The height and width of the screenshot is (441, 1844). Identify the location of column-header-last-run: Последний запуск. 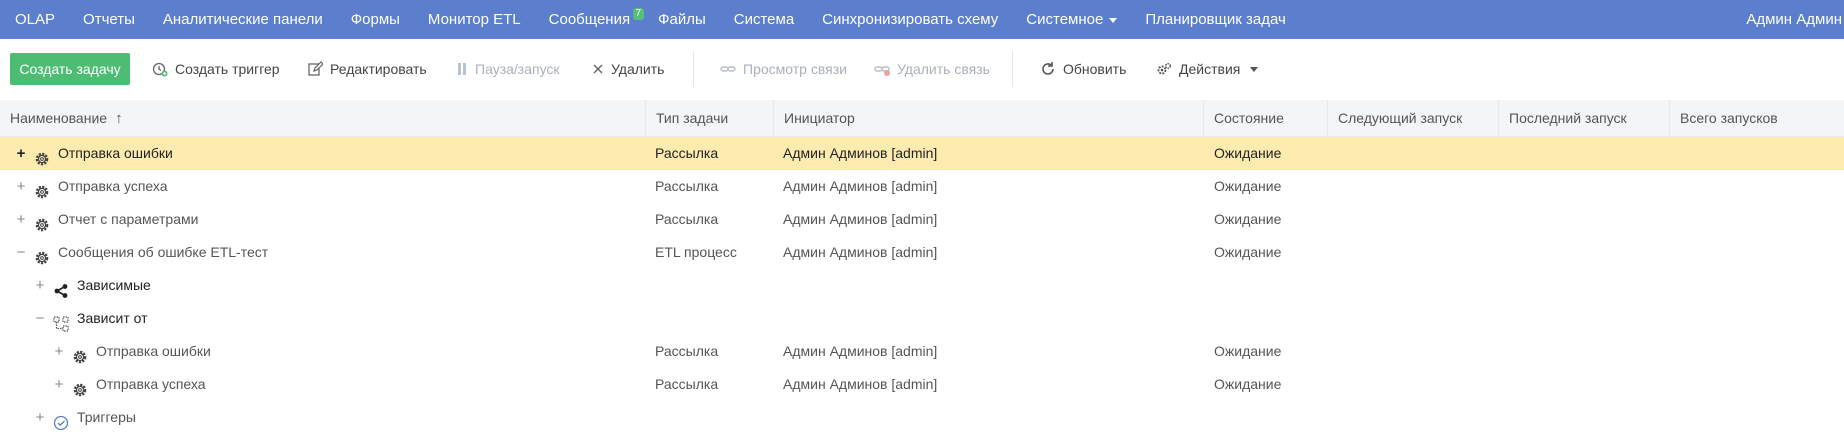
(1583, 118).